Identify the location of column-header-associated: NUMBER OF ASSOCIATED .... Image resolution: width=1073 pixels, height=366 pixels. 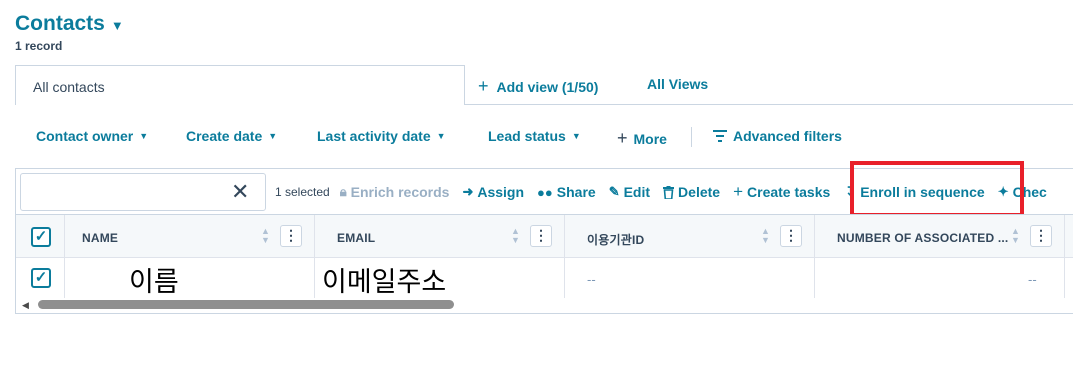
(922, 238).